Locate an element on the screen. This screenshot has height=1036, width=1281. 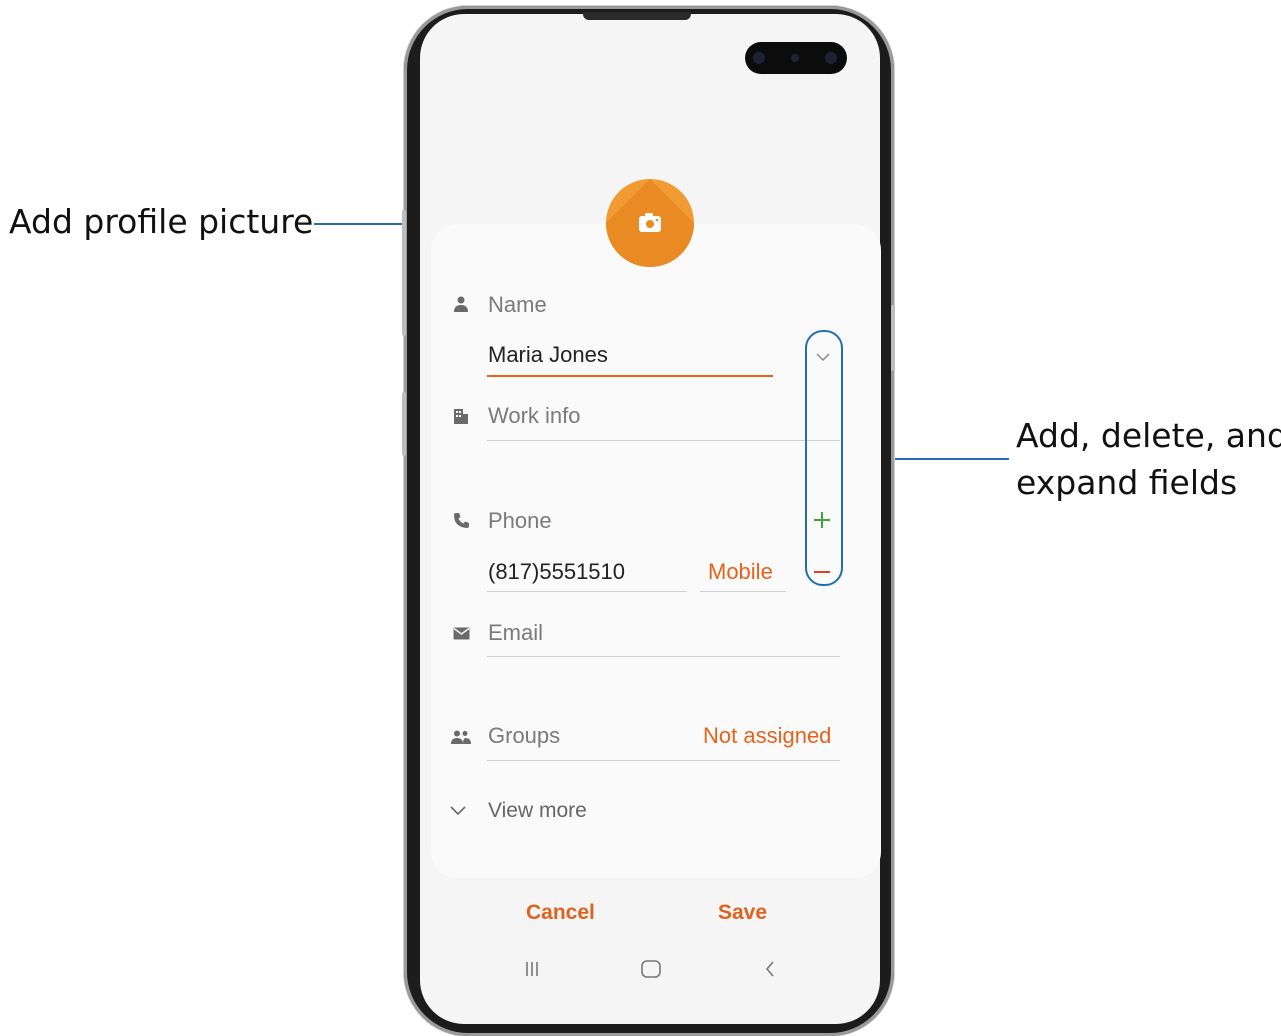
name-label: Name is located at coordinates (517, 304).